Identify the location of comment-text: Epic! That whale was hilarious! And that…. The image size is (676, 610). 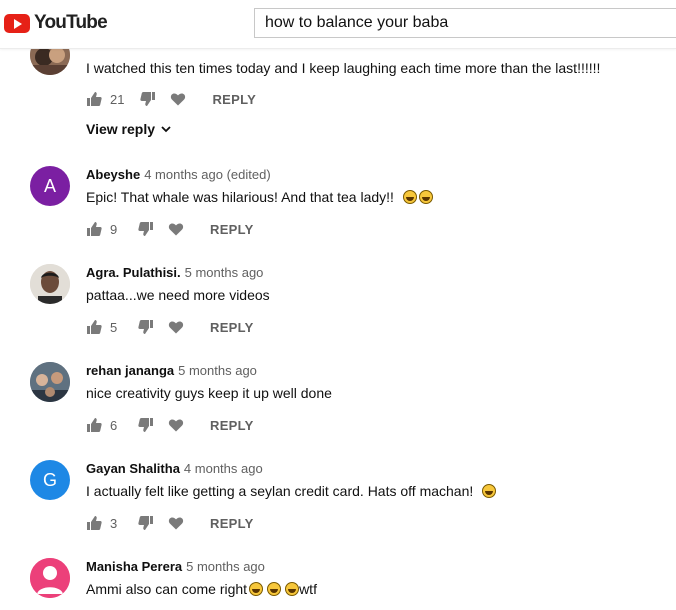
(259, 197).